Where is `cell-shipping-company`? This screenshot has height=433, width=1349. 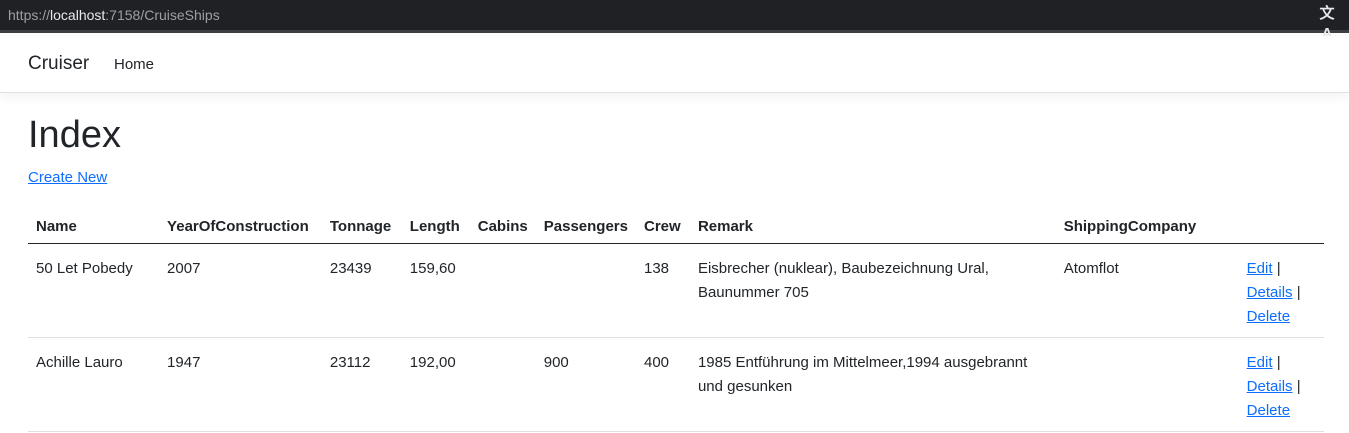
cell-shipping-company is located at coordinates (1147, 384).